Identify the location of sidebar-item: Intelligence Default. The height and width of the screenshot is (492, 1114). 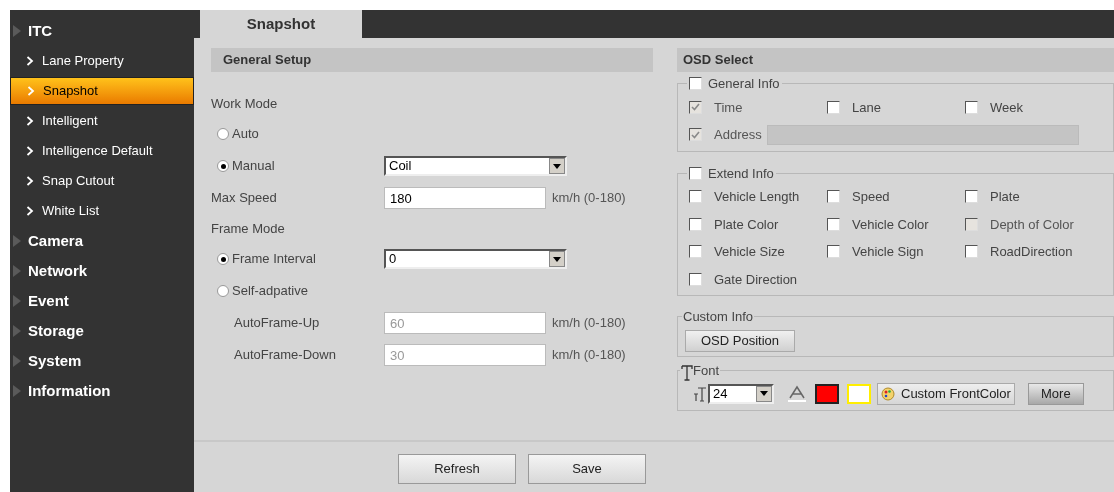
(102, 151).